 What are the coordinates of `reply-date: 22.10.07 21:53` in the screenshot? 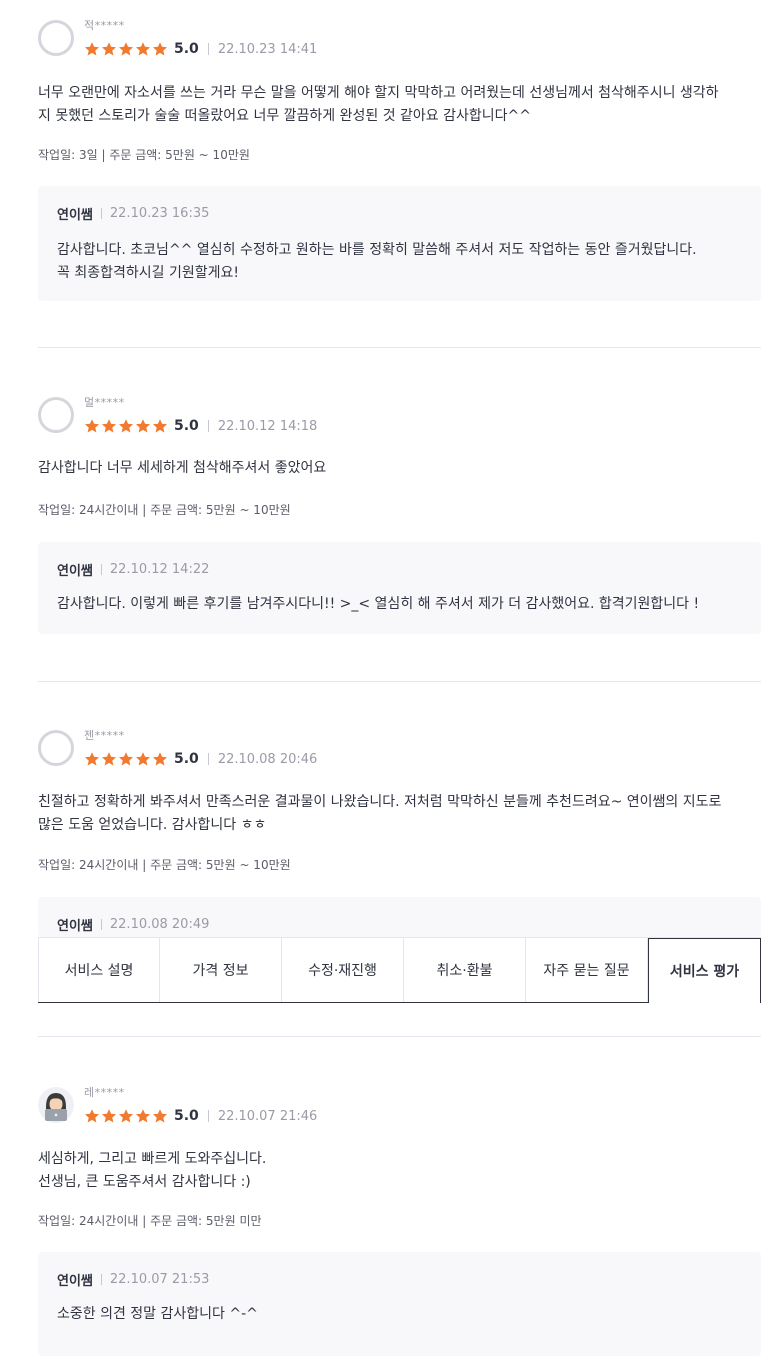 It's located at (159, 1279).